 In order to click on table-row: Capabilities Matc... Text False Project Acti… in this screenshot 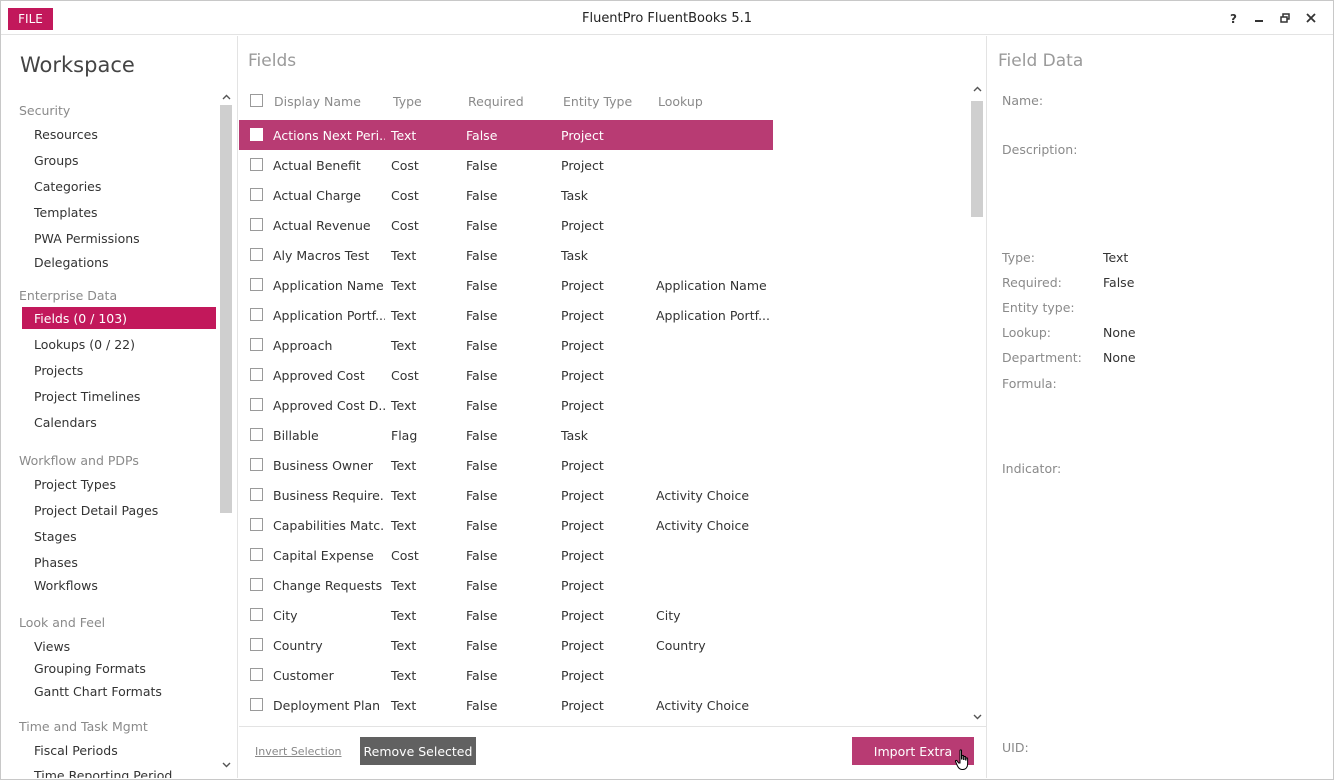, I will do `click(506, 525)`.